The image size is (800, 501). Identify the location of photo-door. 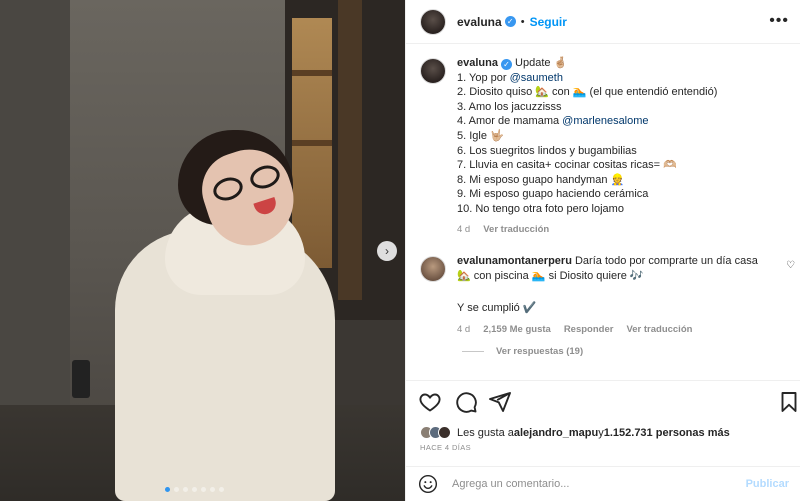
(350, 150).